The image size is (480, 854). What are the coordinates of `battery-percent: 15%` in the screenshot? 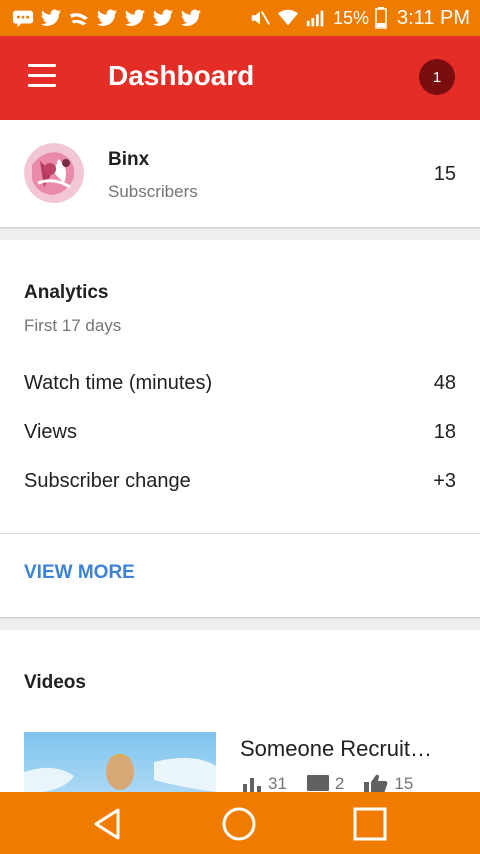 It's located at (350, 17).